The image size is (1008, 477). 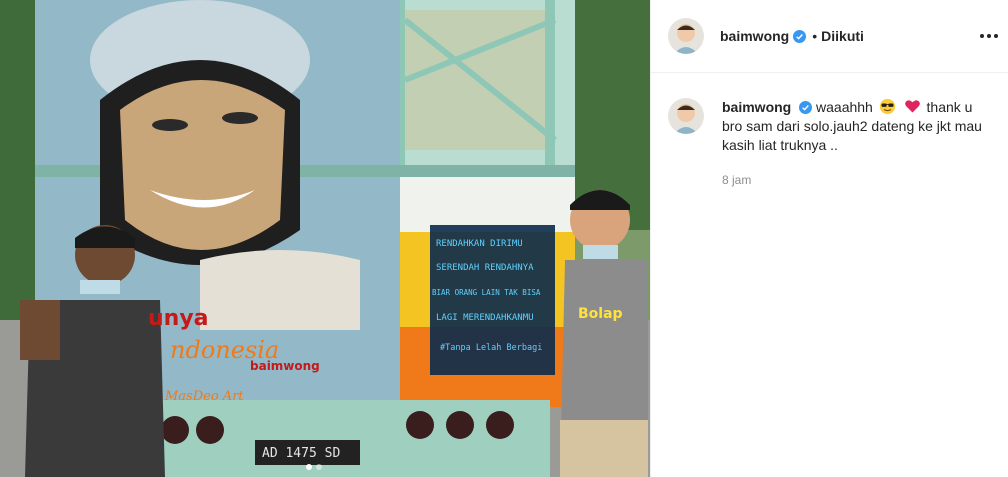 What do you see at coordinates (178, 318) in the screenshot?
I see `mural-word-a: unya` at bounding box center [178, 318].